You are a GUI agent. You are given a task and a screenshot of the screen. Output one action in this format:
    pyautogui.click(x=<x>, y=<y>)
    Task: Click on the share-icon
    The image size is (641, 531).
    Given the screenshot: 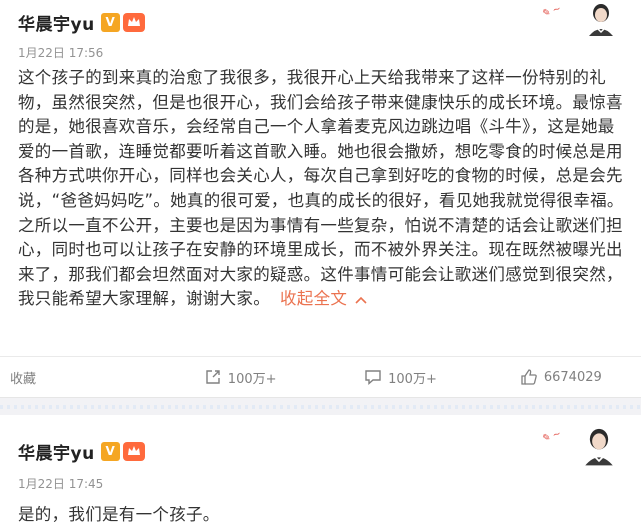 What is the action you would take?
    pyautogui.click(x=213, y=377)
    